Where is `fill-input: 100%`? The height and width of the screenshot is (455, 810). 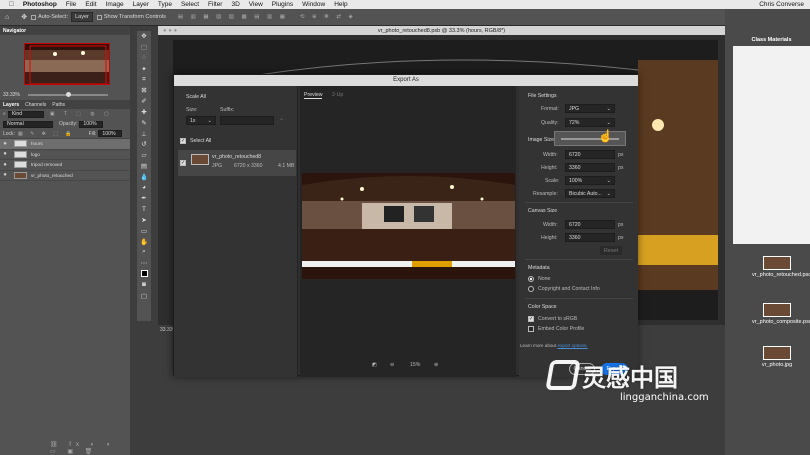
fill-input: 100% is located at coordinates (110, 133).